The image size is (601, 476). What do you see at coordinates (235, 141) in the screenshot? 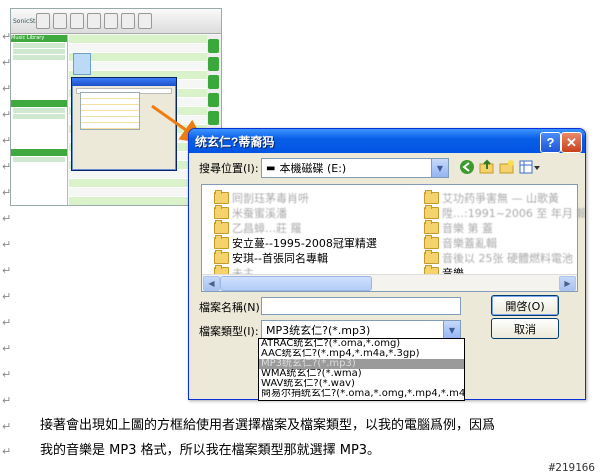
I see `dialog-title: 统玄仁?蒂裔犸` at bounding box center [235, 141].